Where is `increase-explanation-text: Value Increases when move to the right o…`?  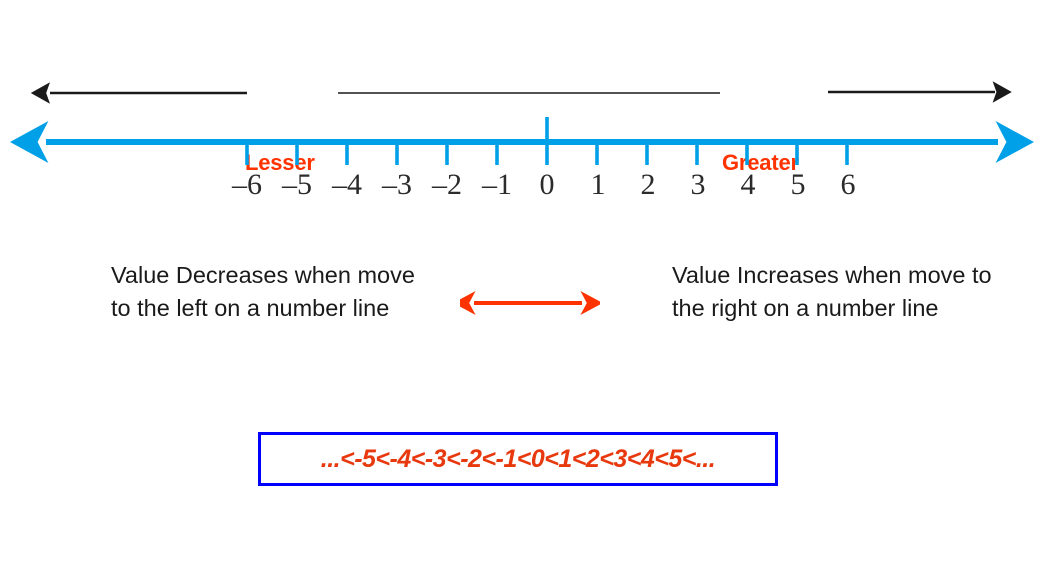 increase-explanation-text: Value Increases when move to the right o… is located at coordinates (832, 291).